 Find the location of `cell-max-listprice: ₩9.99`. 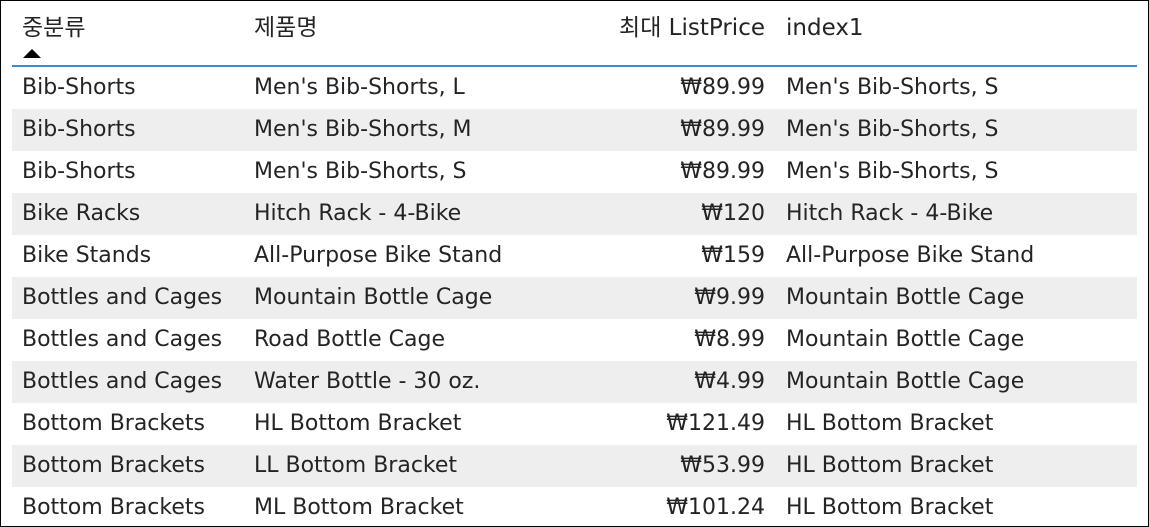

cell-max-listprice: ₩9.99 is located at coordinates (729, 297).